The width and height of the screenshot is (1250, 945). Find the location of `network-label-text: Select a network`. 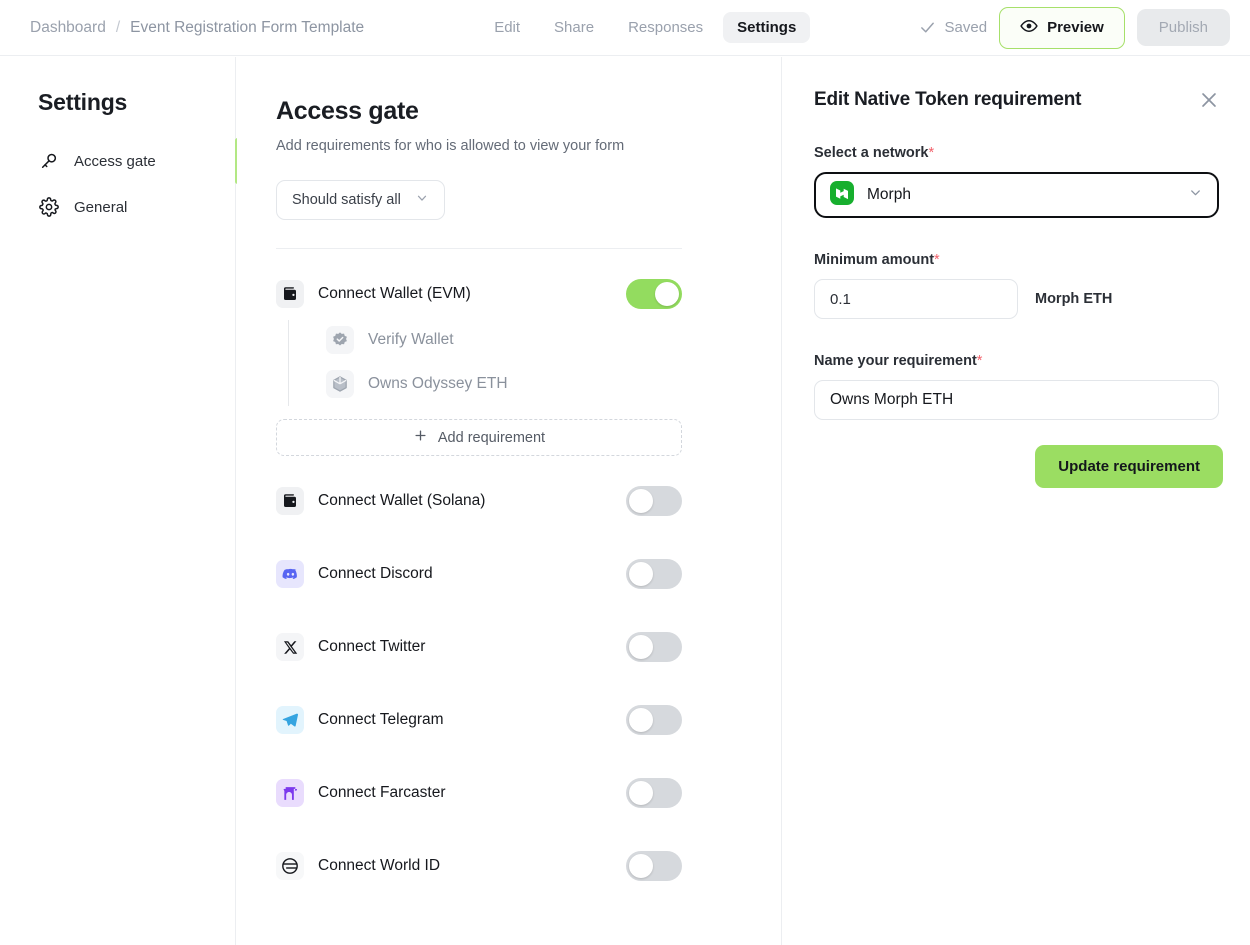

network-label-text: Select a network is located at coordinates (871, 153).